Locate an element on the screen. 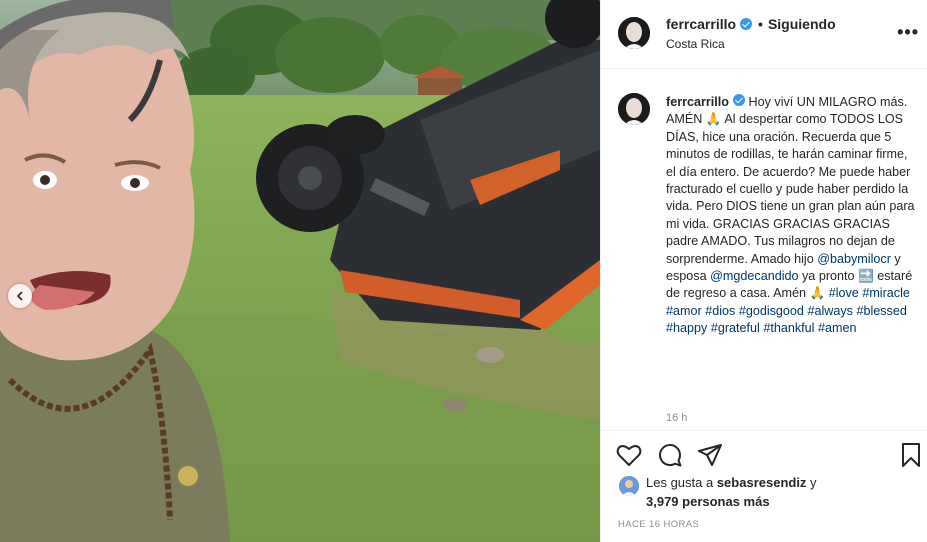 This screenshot has height=542, width=927. likes-connector: y is located at coordinates (811, 482).